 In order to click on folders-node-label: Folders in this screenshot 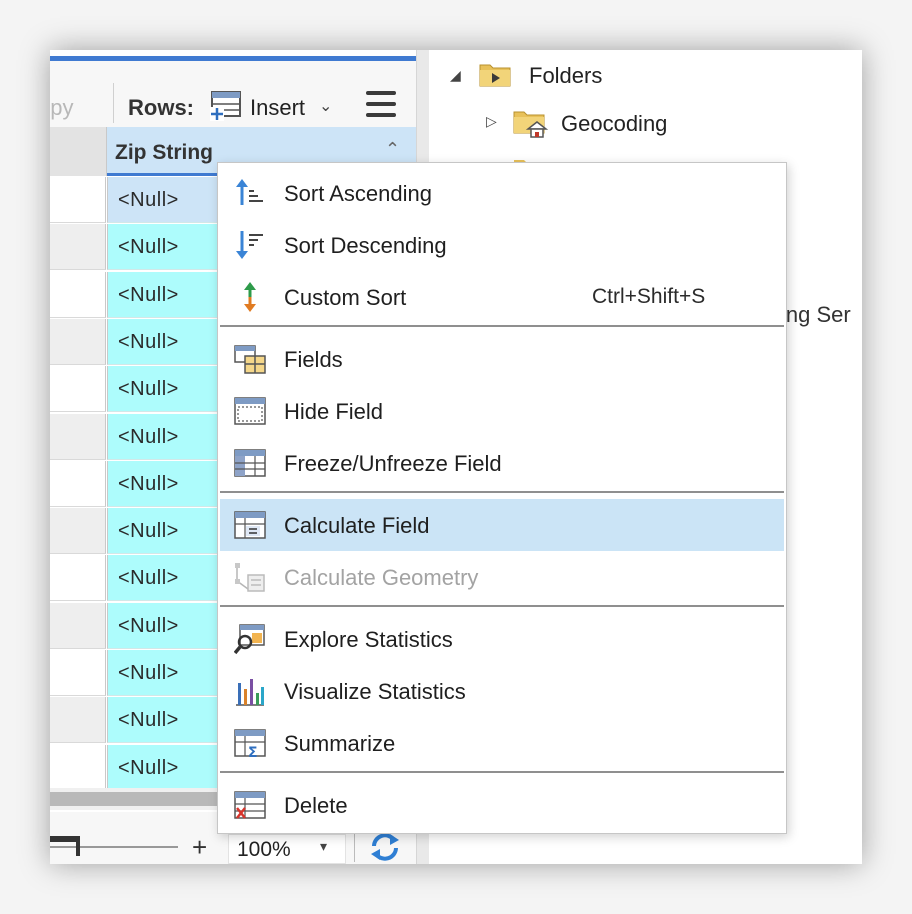, I will do `click(565, 76)`.